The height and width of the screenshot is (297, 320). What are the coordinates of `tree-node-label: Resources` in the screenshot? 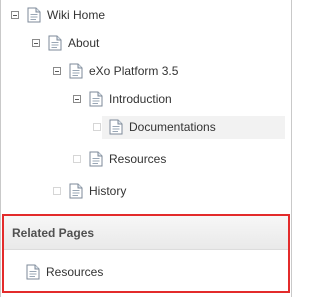 It's located at (137, 159).